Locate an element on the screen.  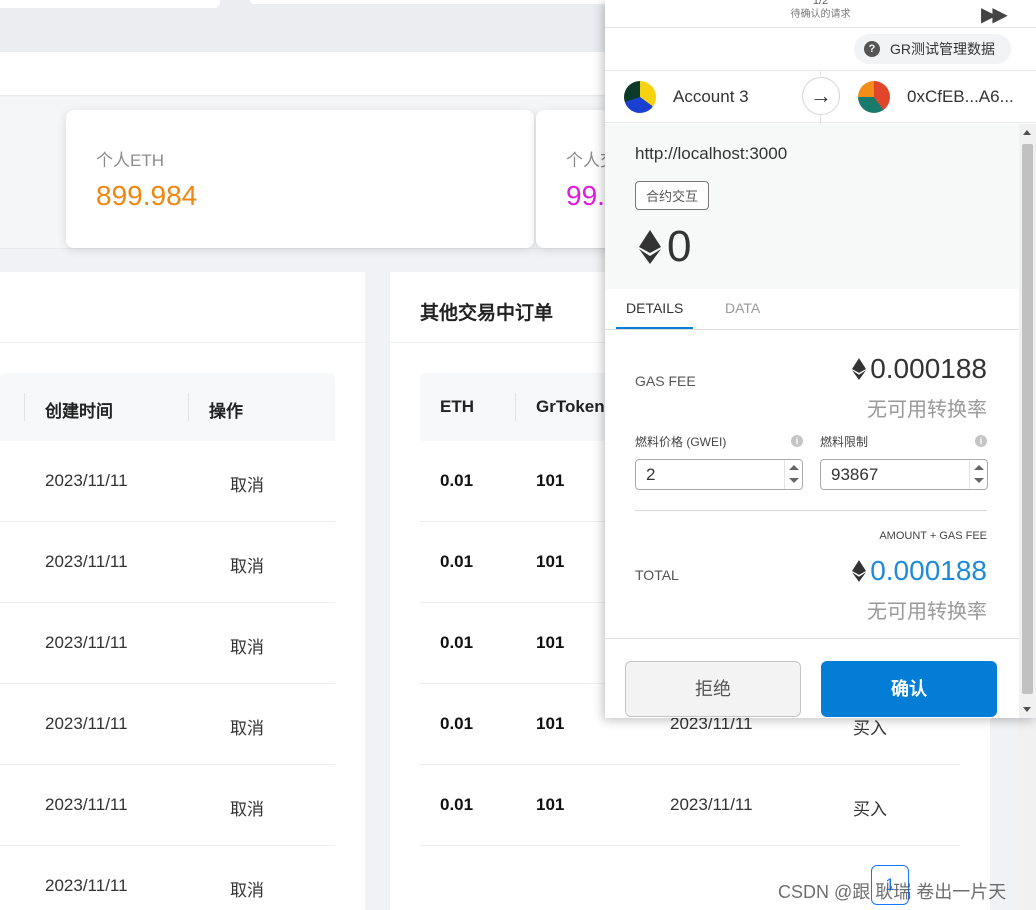
buy-link: 买入 is located at coordinates (870, 807).